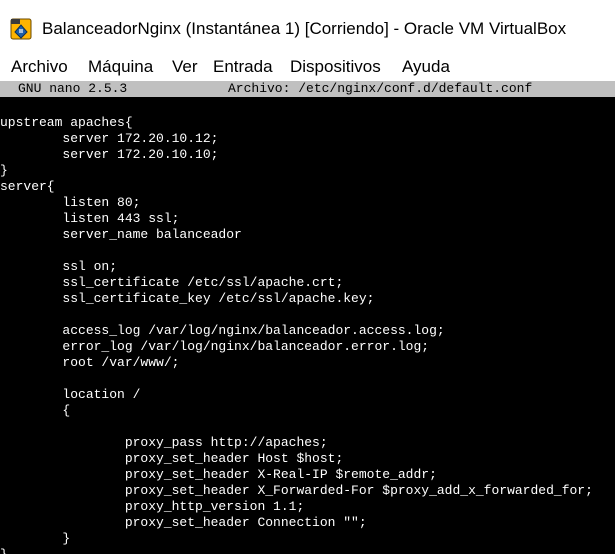  What do you see at coordinates (109, 154) in the screenshot?
I see `code-line: server 172.20.10.10;` at bounding box center [109, 154].